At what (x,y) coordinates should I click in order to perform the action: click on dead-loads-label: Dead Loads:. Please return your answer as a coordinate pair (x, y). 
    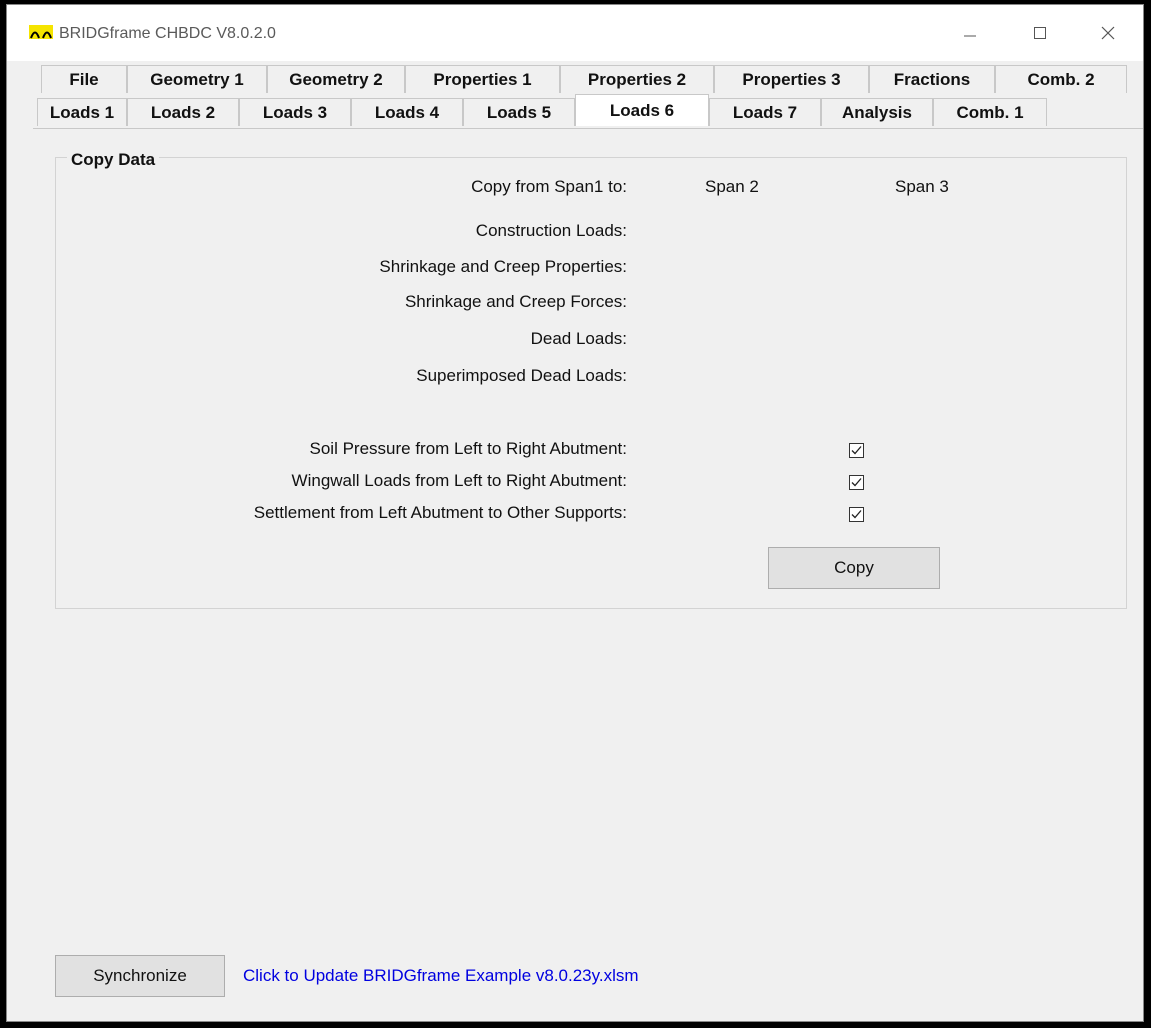
    Looking at the image, I should click on (578, 338).